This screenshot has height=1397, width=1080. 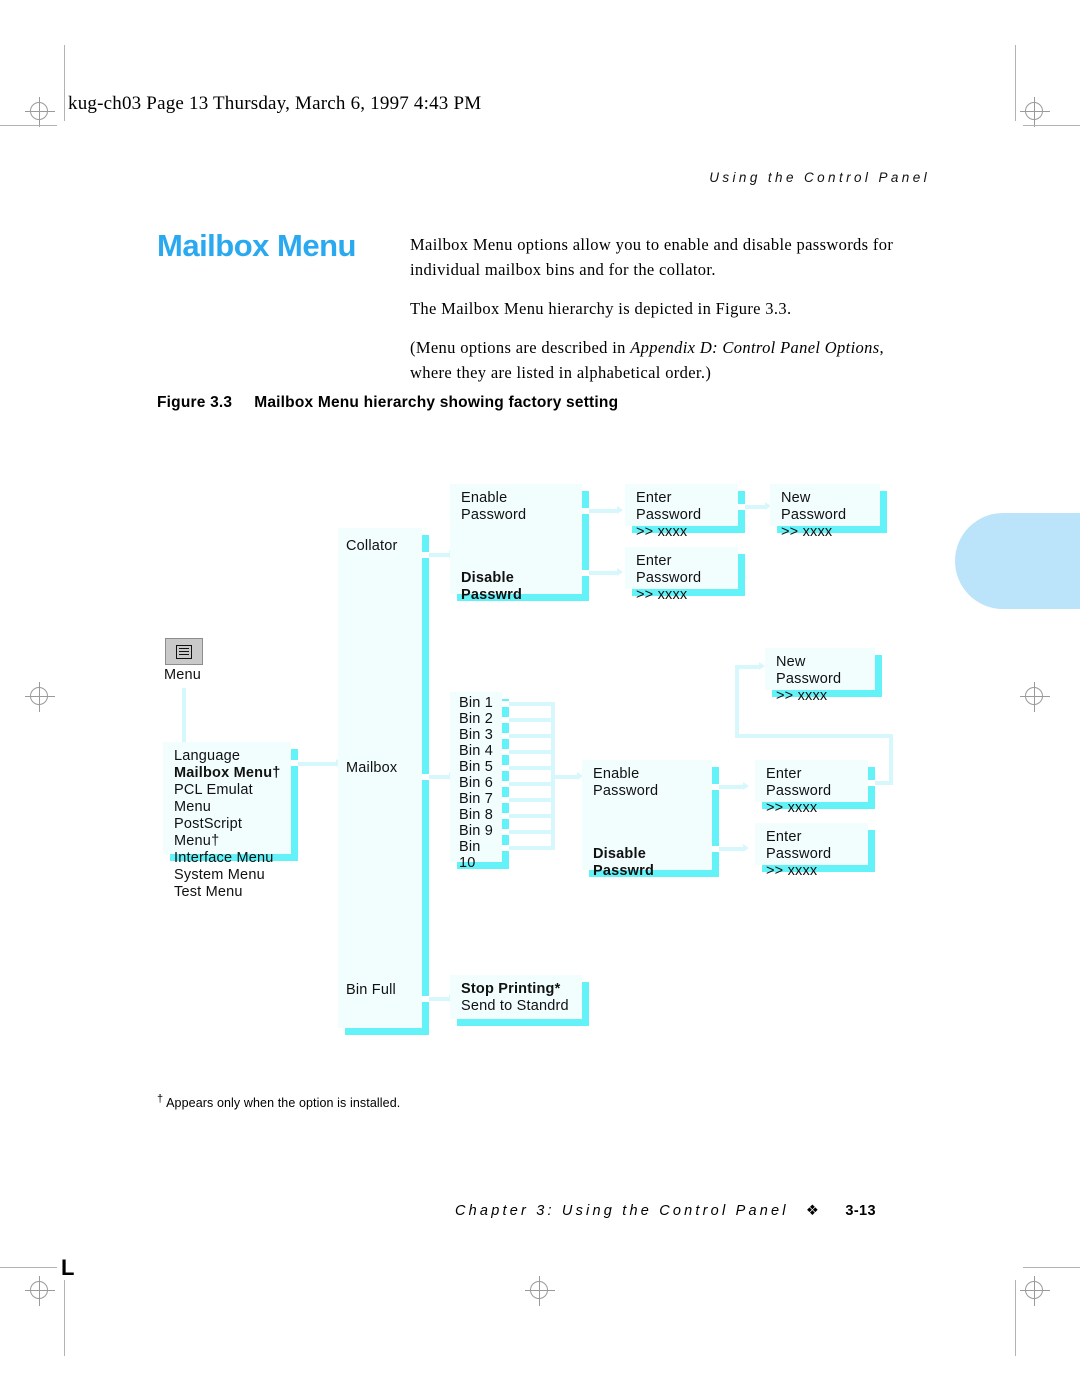 I want to click on spine-gap-collator, so click(x=425, y=555).